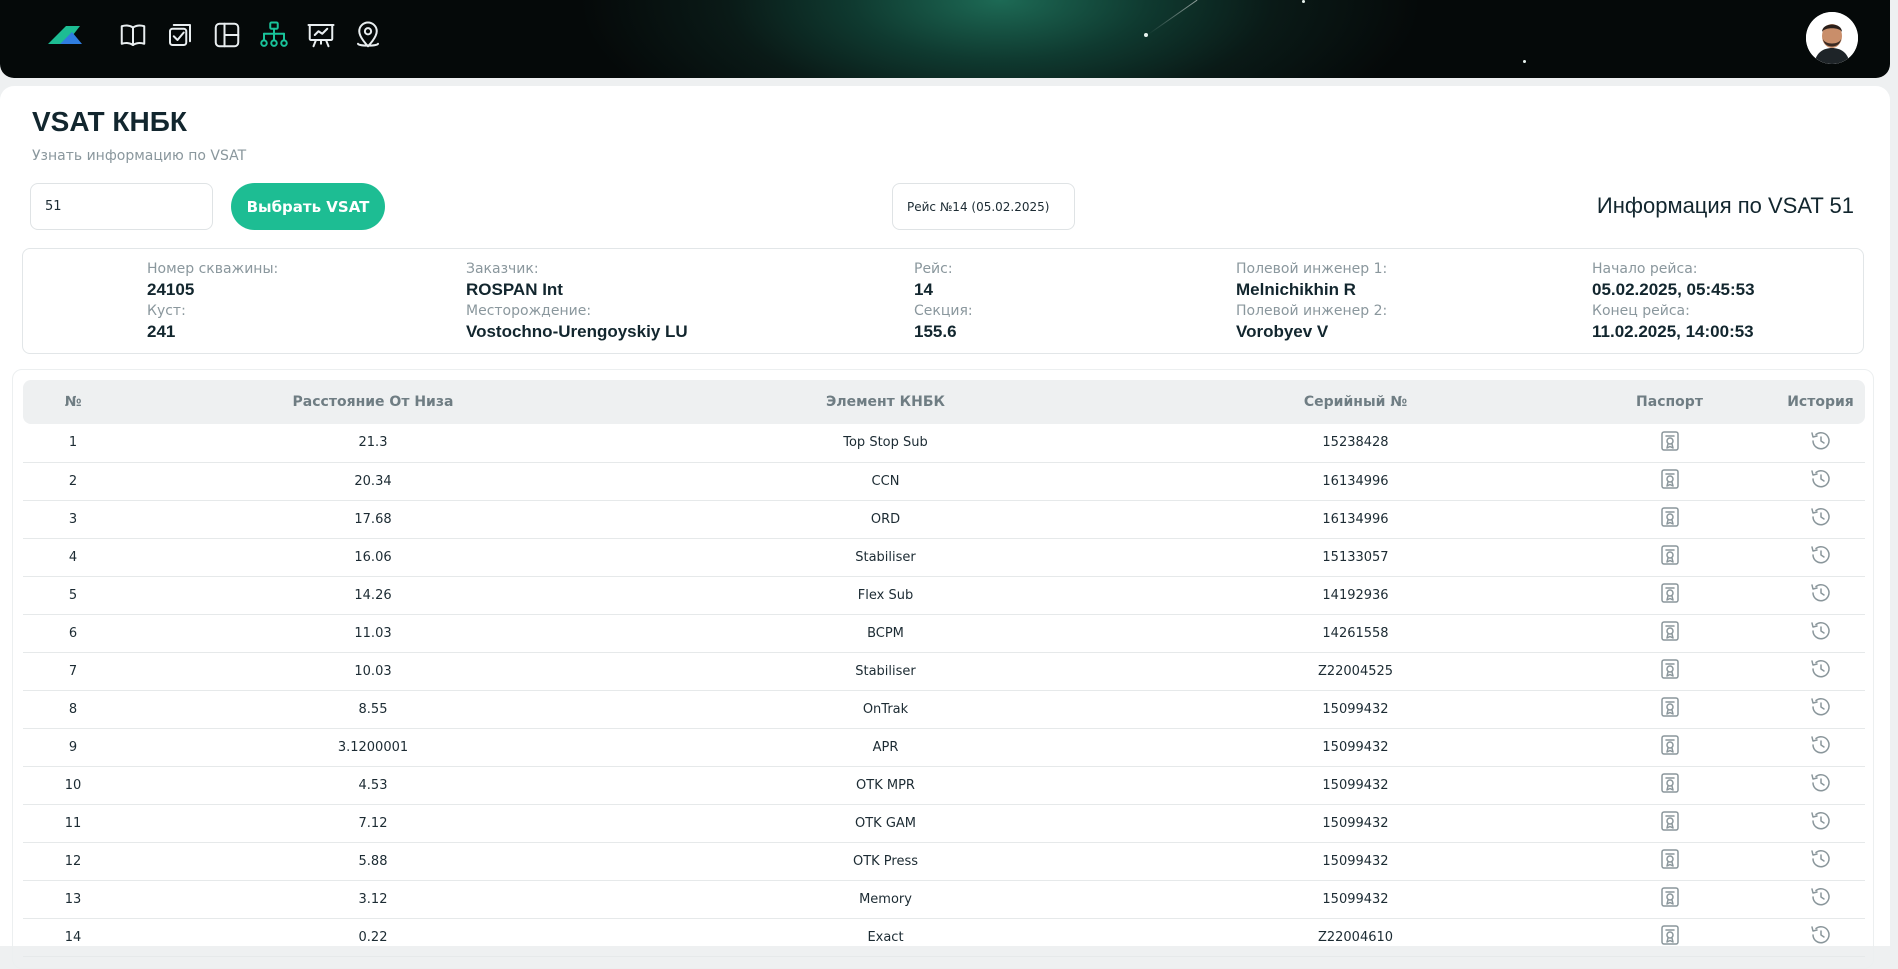  I want to click on table-row: 4 16.06 Stabiliser 15133057, so click(944, 557).